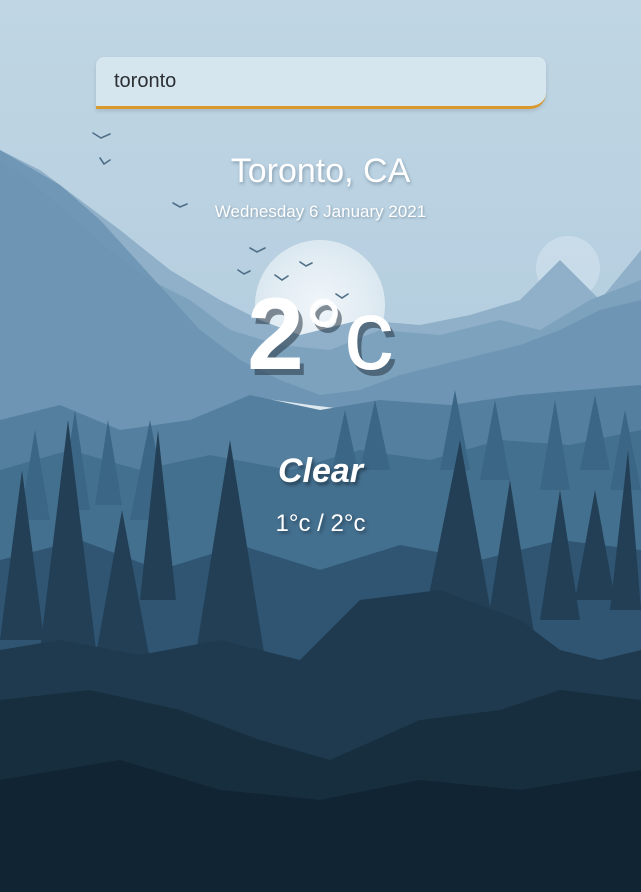 The width and height of the screenshot is (641, 892). I want to click on location-name: Toronto, CA, so click(320, 171).